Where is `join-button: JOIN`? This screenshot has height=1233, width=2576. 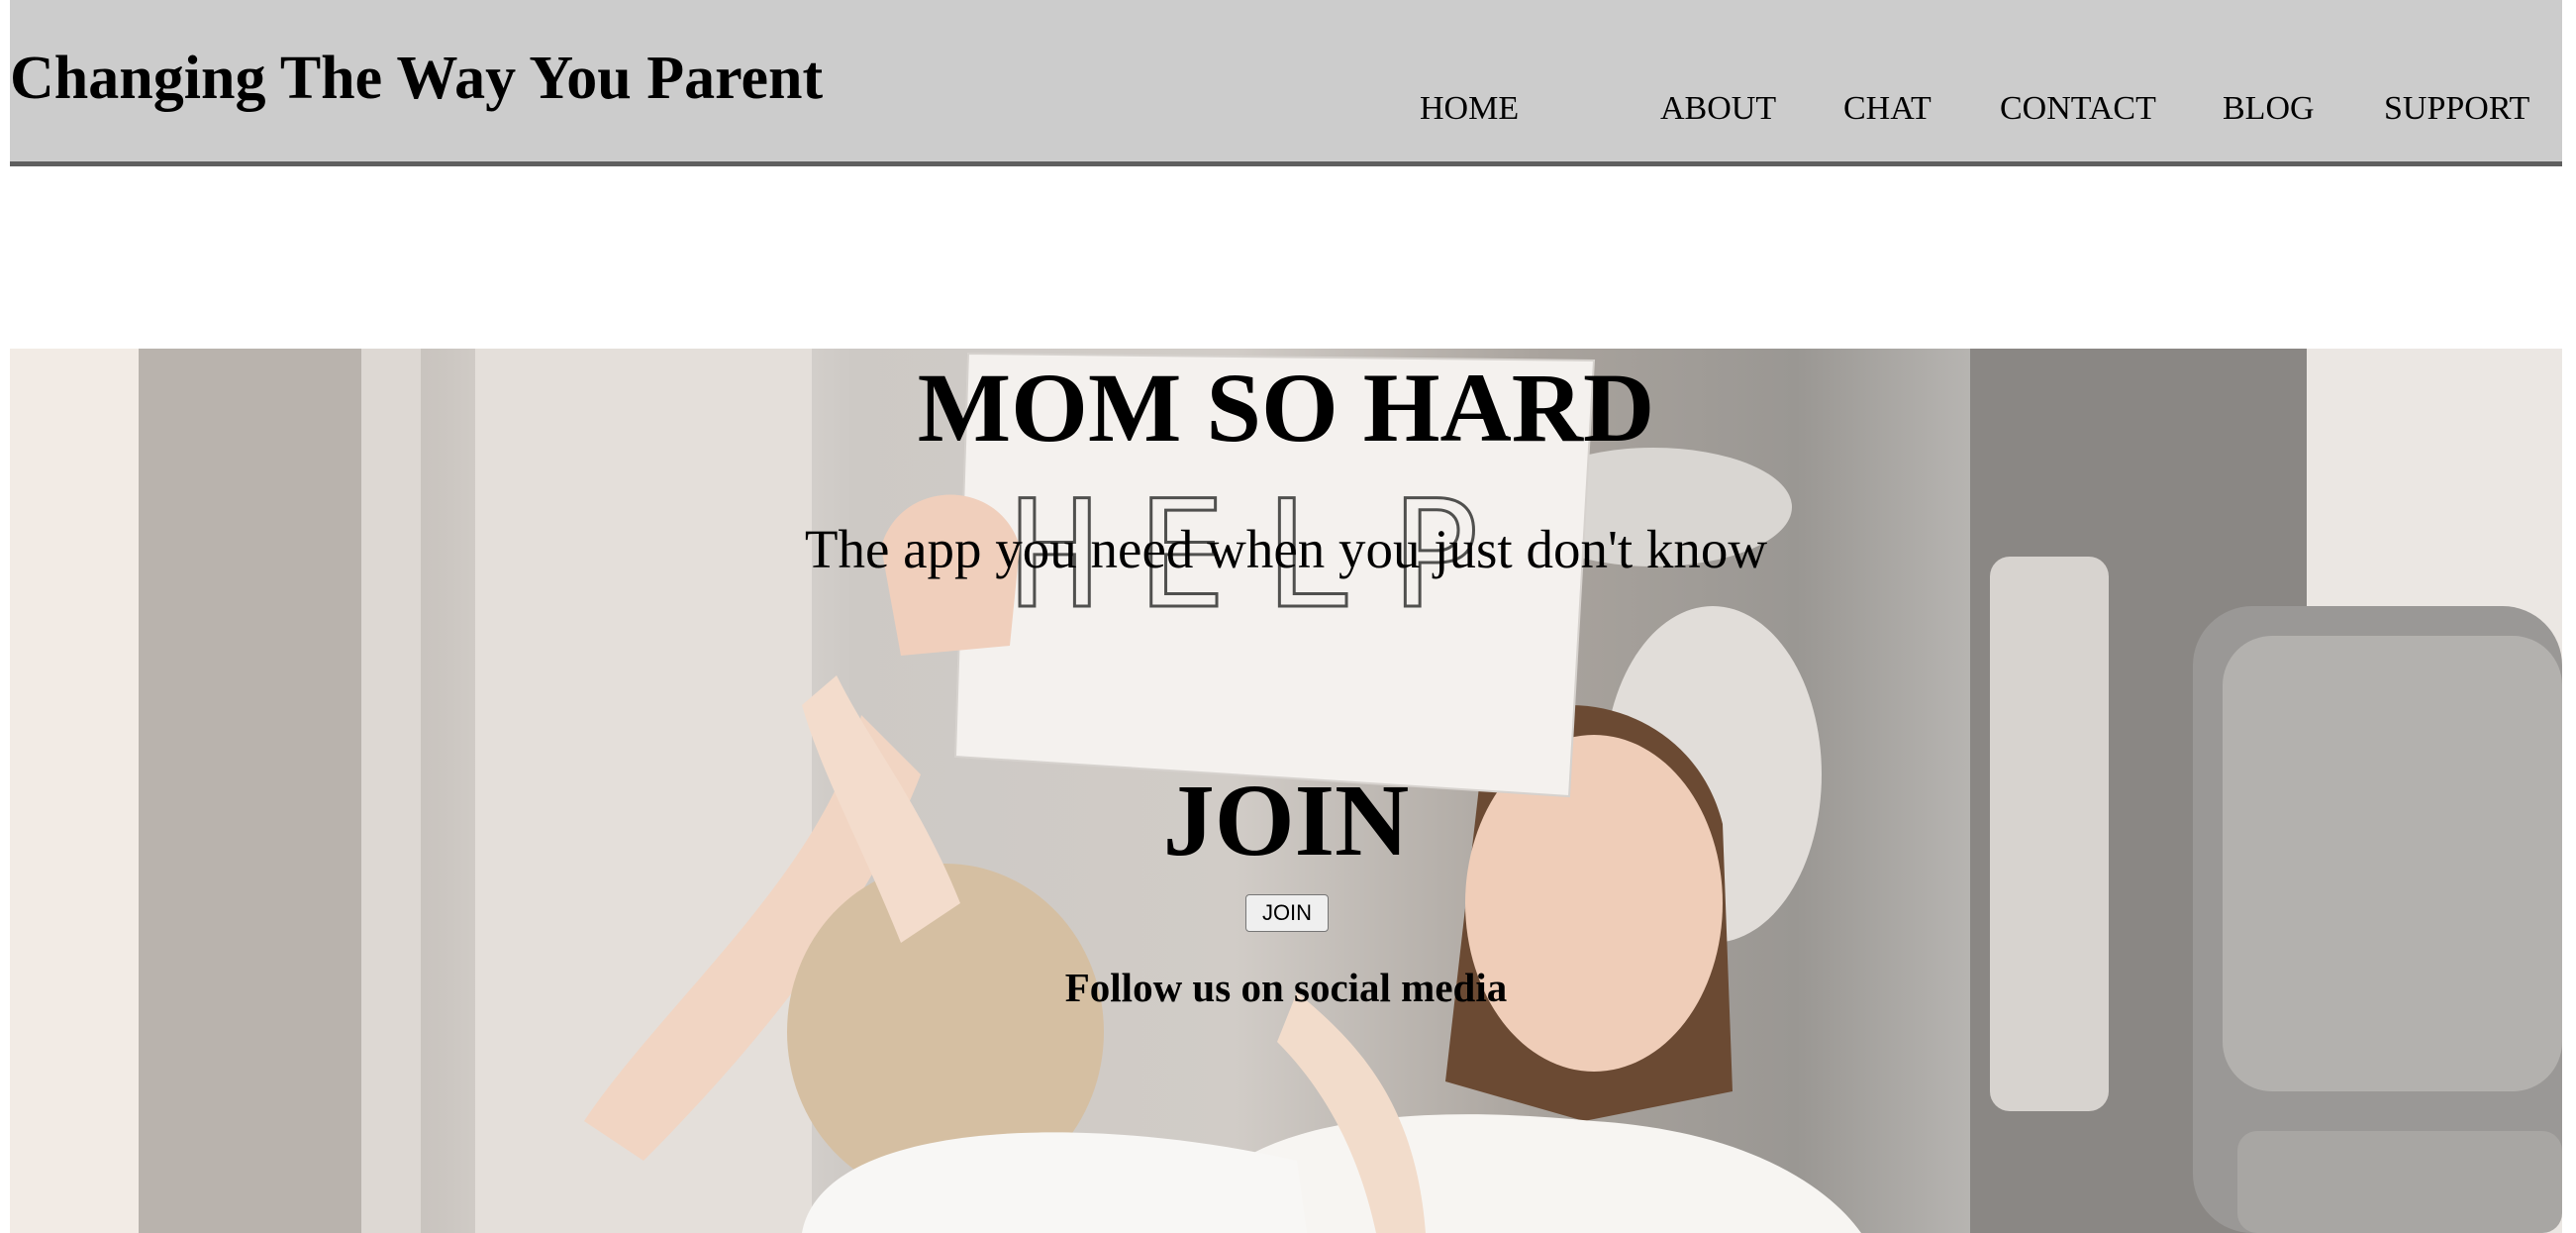
join-button: JOIN is located at coordinates (1287, 913).